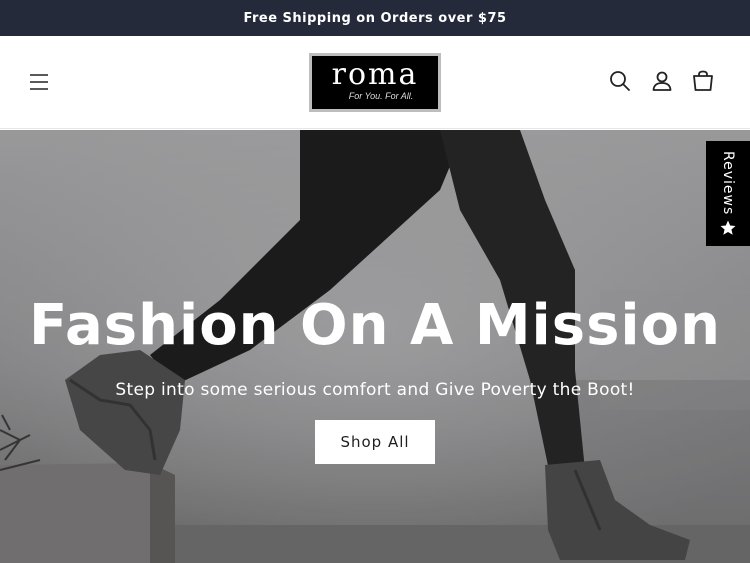 The image size is (750, 563). I want to click on search-icon, so click(620, 81).